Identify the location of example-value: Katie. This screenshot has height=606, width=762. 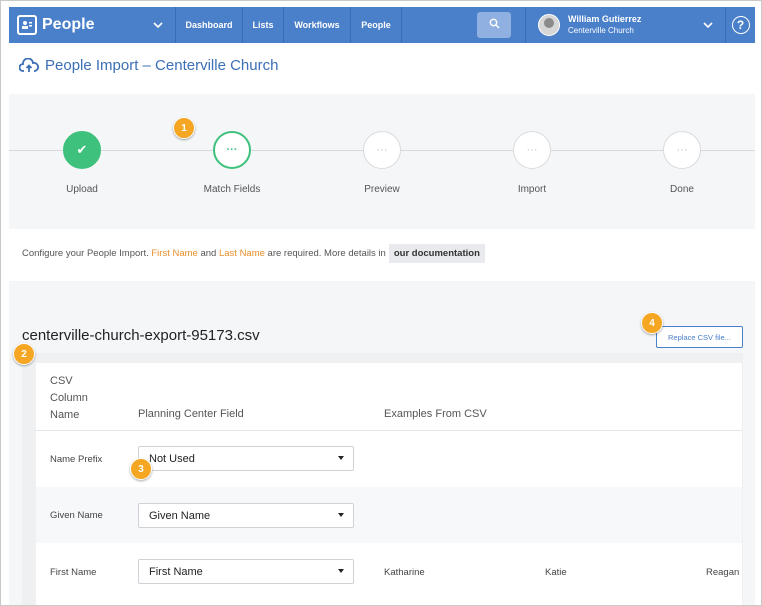
(556, 572).